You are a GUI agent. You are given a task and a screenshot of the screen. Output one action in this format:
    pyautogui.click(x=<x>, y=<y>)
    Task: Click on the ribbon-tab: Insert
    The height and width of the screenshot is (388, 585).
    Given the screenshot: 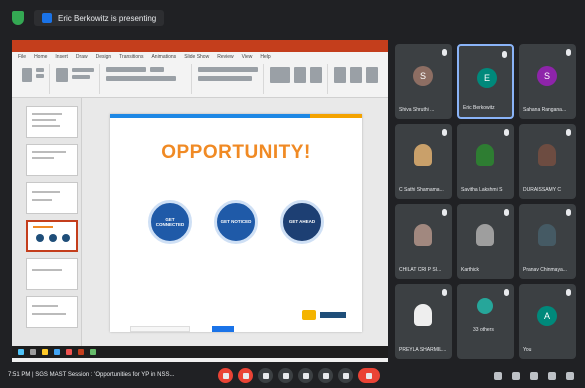 What is the action you would take?
    pyautogui.click(x=61, y=57)
    